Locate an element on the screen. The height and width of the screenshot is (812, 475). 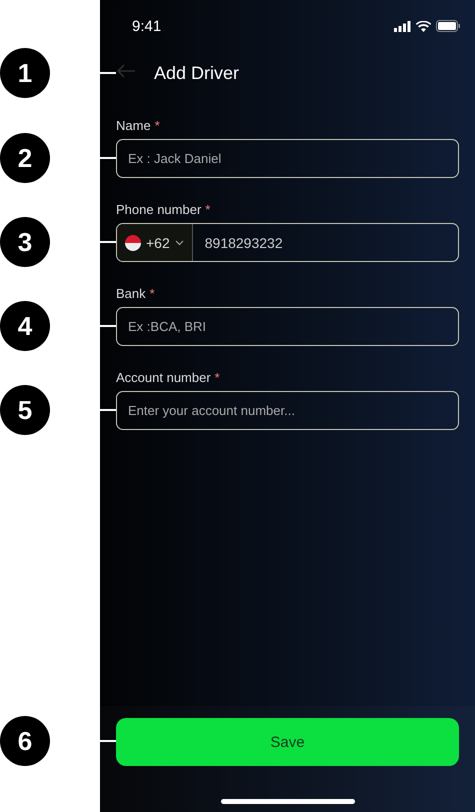
save-button: Save is located at coordinates (287, 742).